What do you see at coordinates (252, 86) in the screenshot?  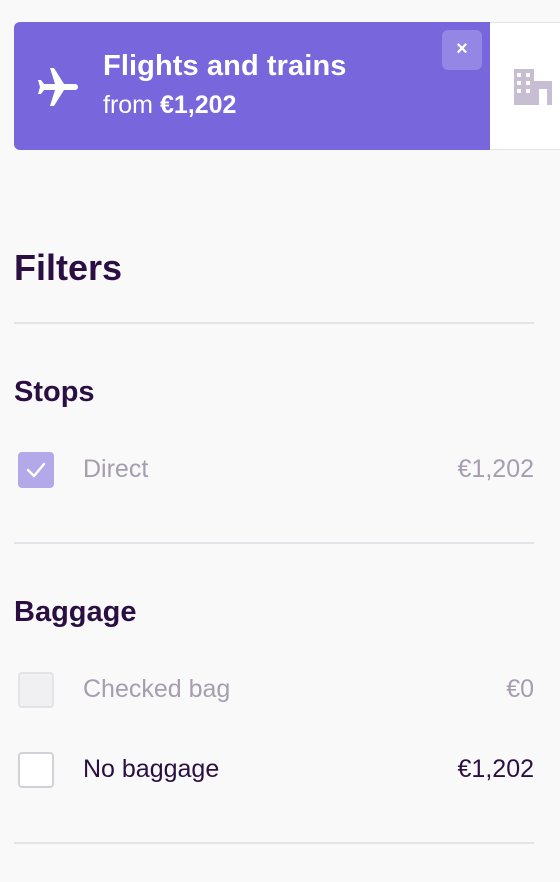 I see `flights-trains-card: Flights and trains from €1,202 ×` at bounding box center [252, 86].